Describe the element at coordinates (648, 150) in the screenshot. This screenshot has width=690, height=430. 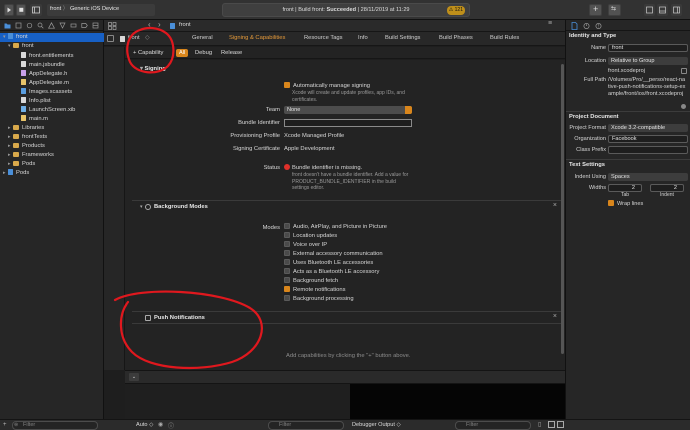
I see `class-prefix-field` at that location.